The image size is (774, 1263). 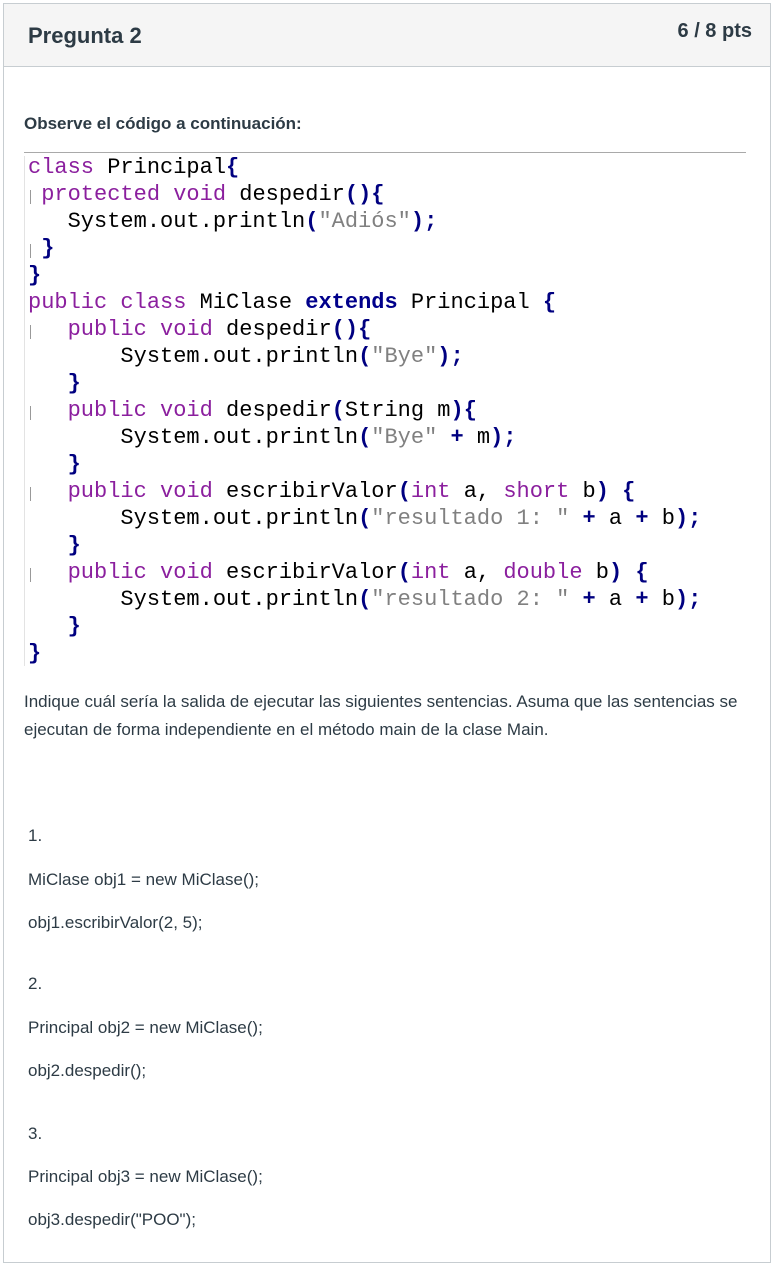 What do you see at coordinates (305, 572) in the screenshot?
I see `code-token: escribirValor` at bounding box center [305, 572].